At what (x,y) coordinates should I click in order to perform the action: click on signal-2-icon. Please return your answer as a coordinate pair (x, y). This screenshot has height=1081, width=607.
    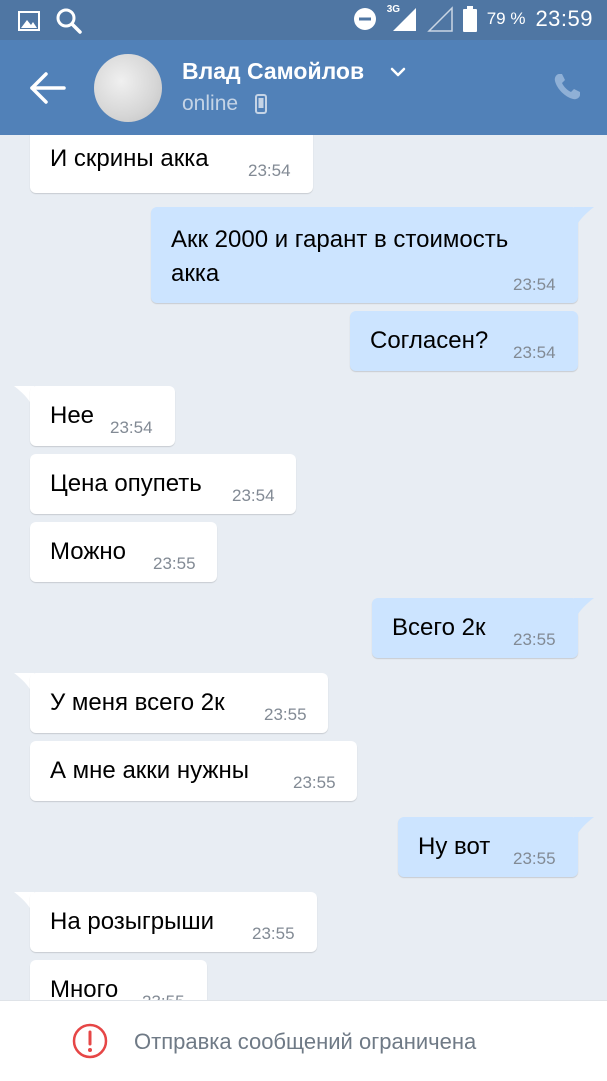
    Looking at the image, I should click on (439, 19).